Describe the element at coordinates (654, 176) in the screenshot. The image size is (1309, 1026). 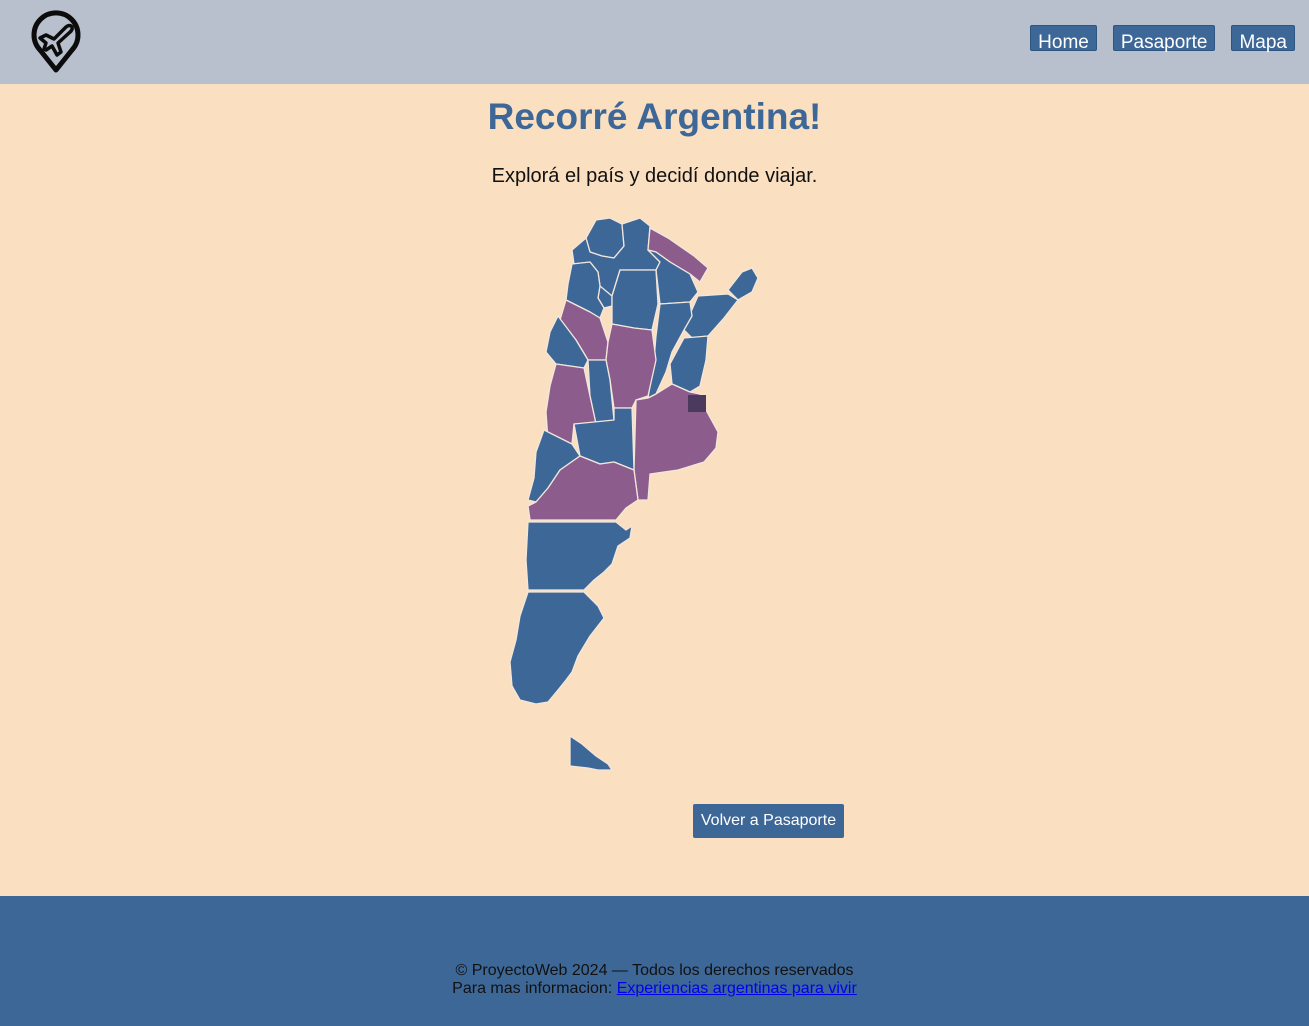
I see `page-subtitle: Explorá el país y decidí donde viajar.` at that location.